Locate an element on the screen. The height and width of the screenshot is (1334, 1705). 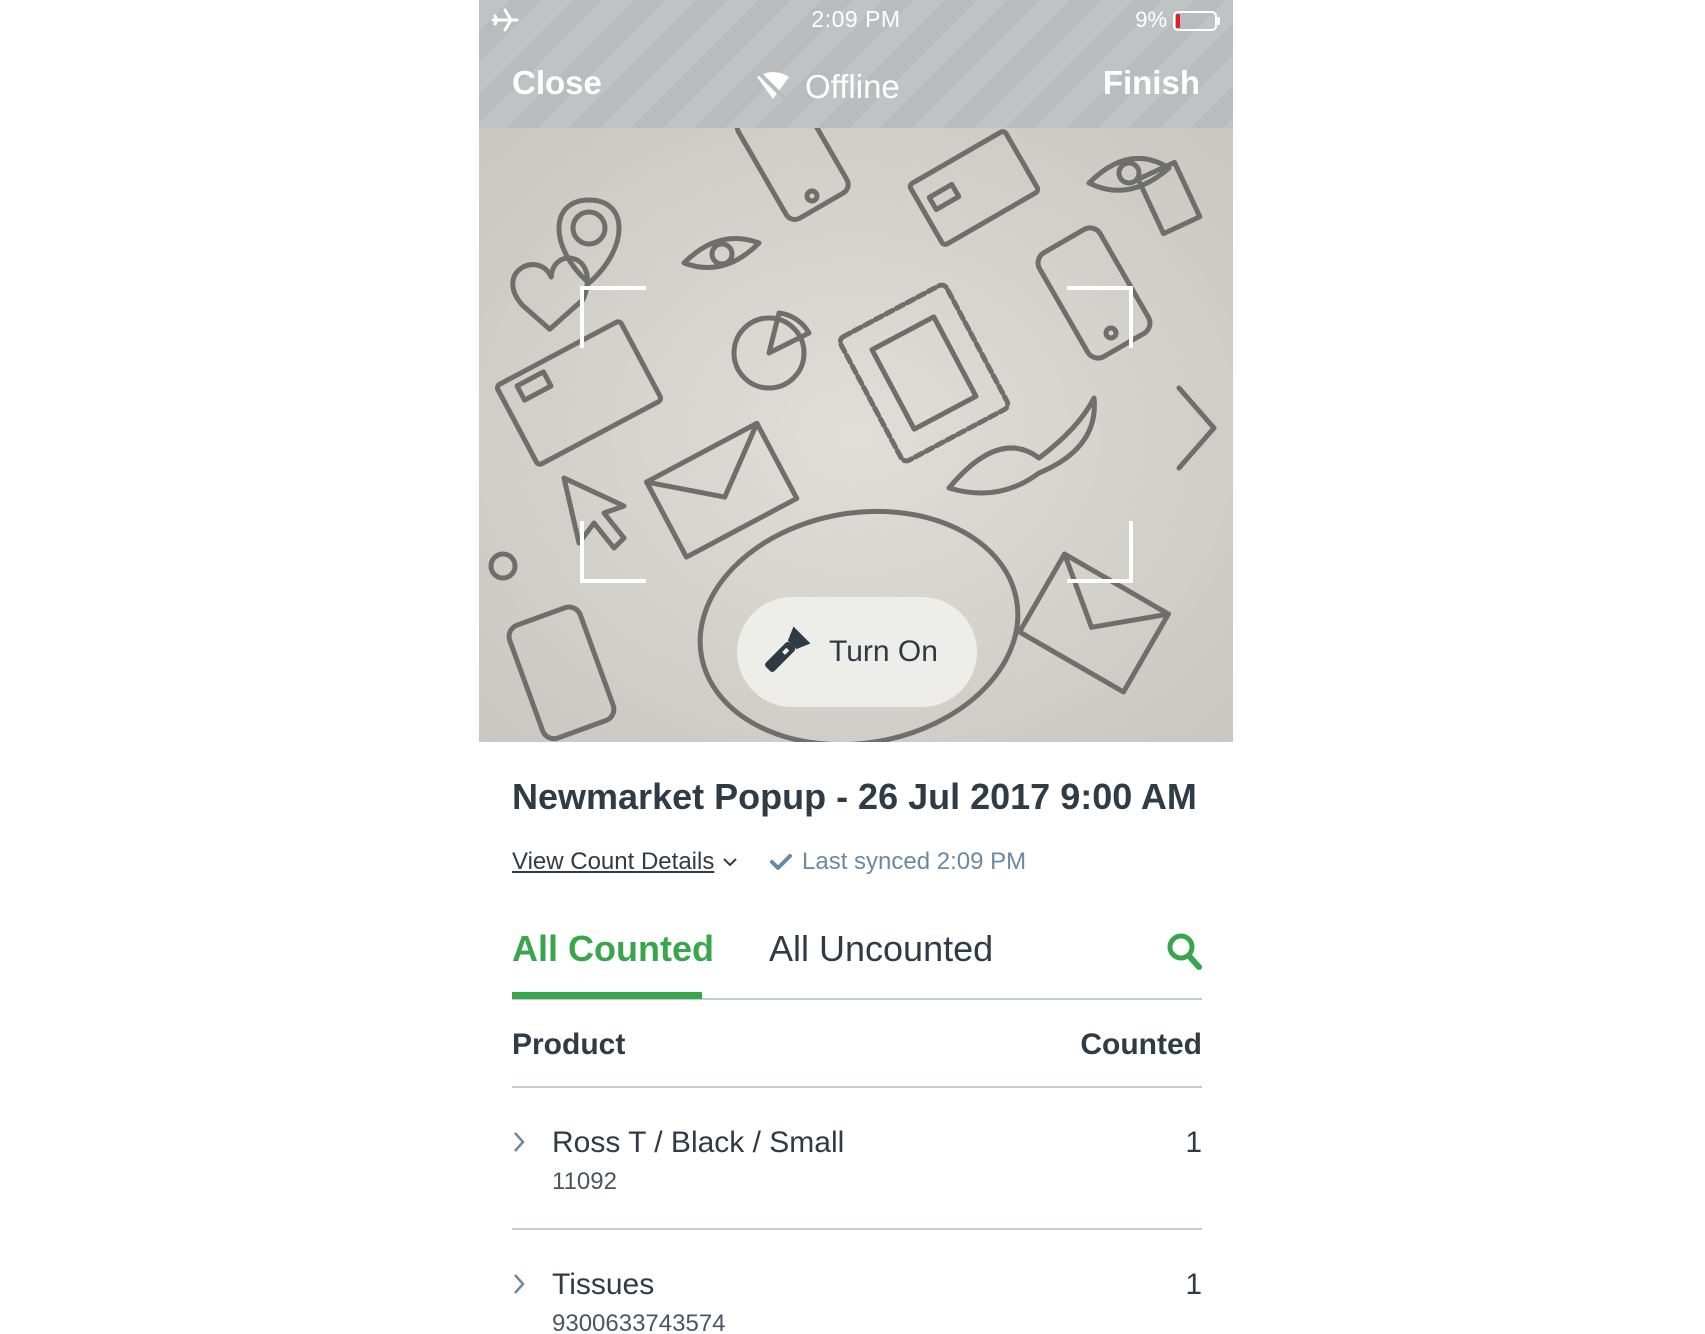
torch-toggle-button: Turn On is located at coordinates (857, 652).